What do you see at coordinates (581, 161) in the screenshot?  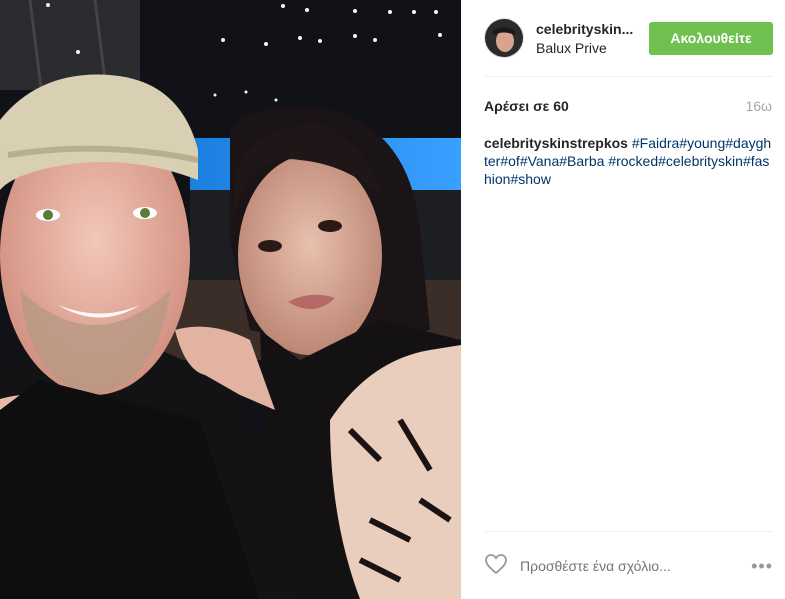 I see `hashtag-link: #Barba` at bounding box center [581, 161].